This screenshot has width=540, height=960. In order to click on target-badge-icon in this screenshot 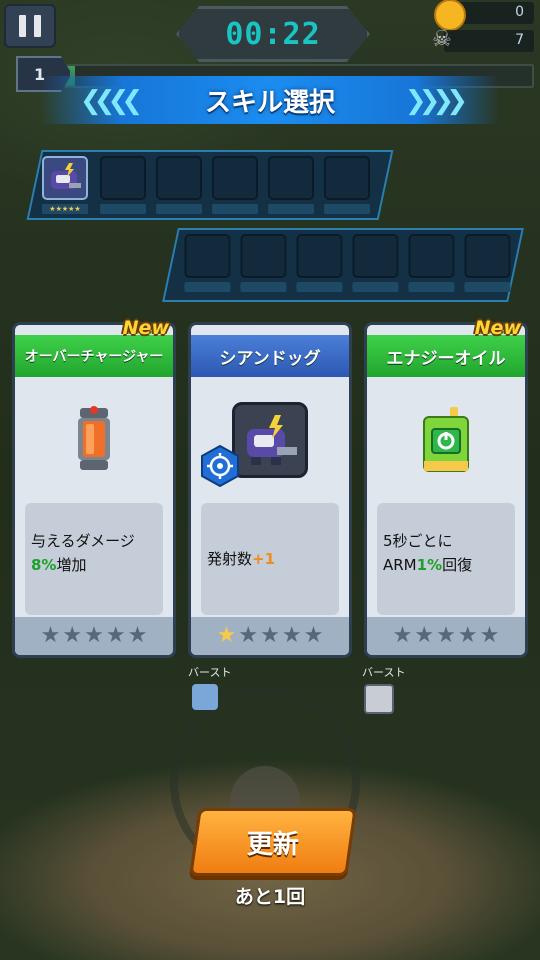, I will do `click(220, 466)`.